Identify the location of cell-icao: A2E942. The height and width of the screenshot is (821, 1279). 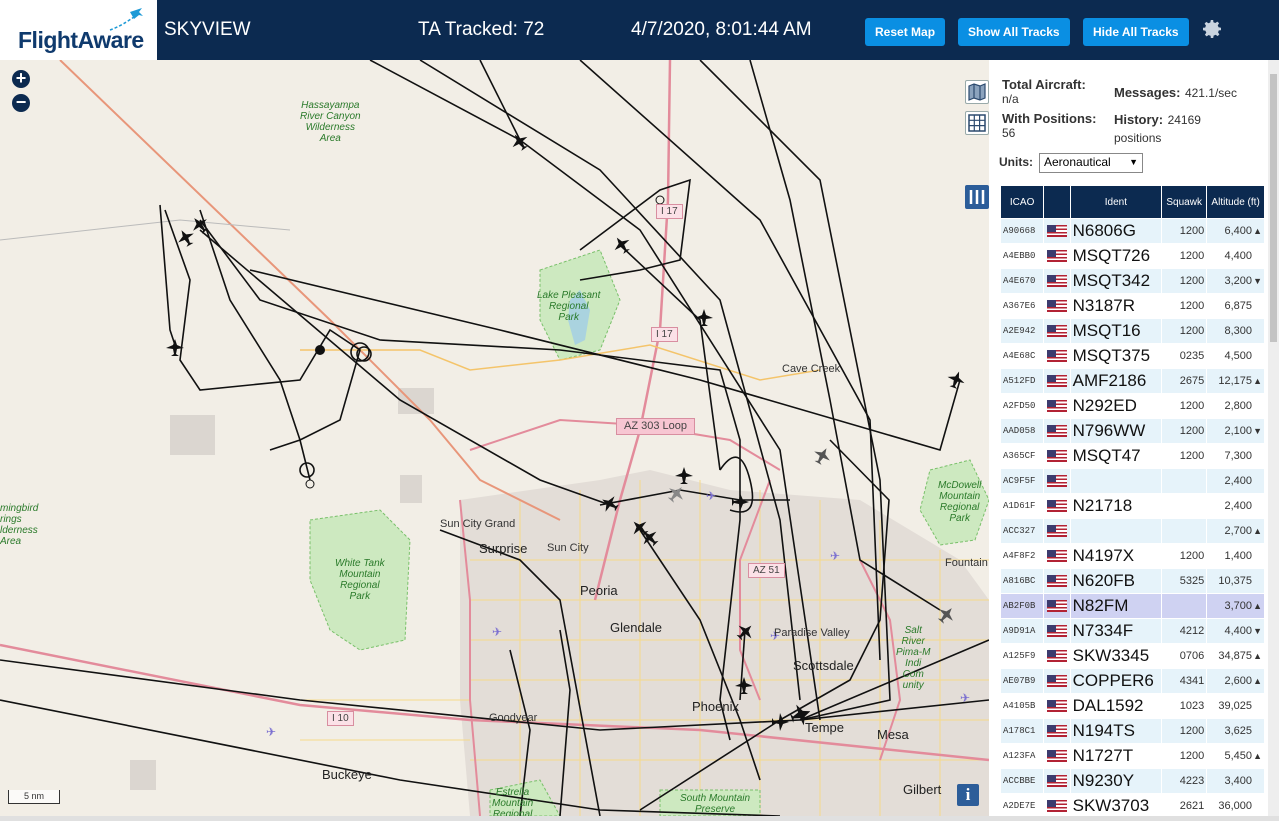
(1022, 331).